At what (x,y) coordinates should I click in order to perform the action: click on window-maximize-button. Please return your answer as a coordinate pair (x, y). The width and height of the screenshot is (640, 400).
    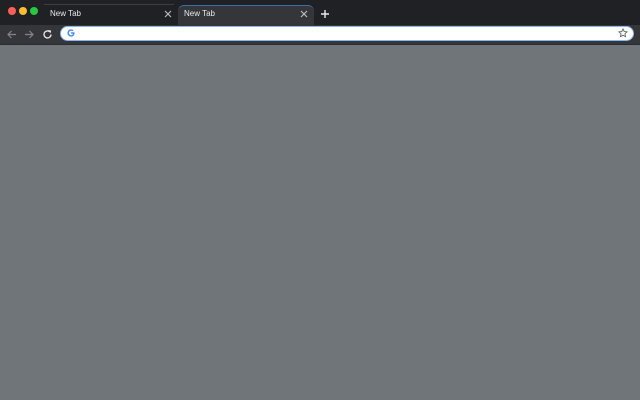
    Looking at the image, I should click on (34, 11).